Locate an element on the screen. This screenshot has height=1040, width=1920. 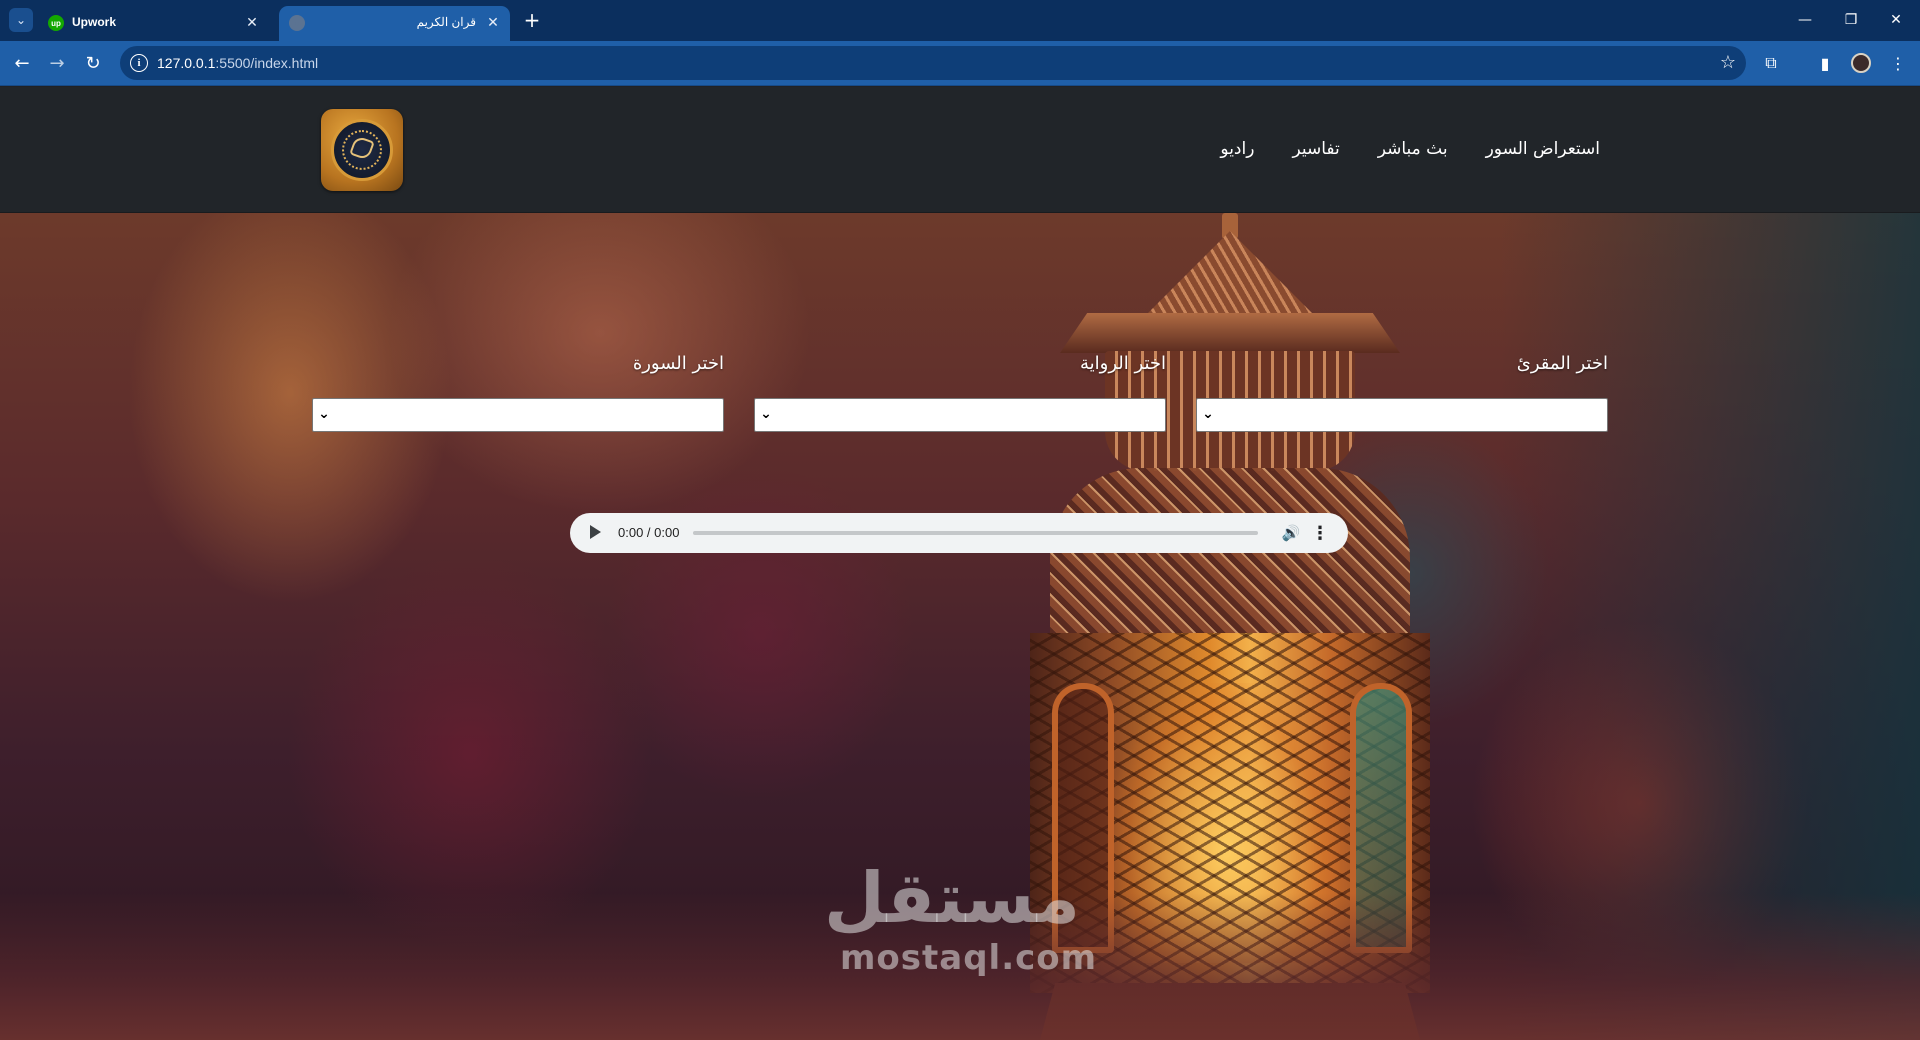
mostaql-watermark: مستقل mostaql.com is located at coordinates (960, 922).